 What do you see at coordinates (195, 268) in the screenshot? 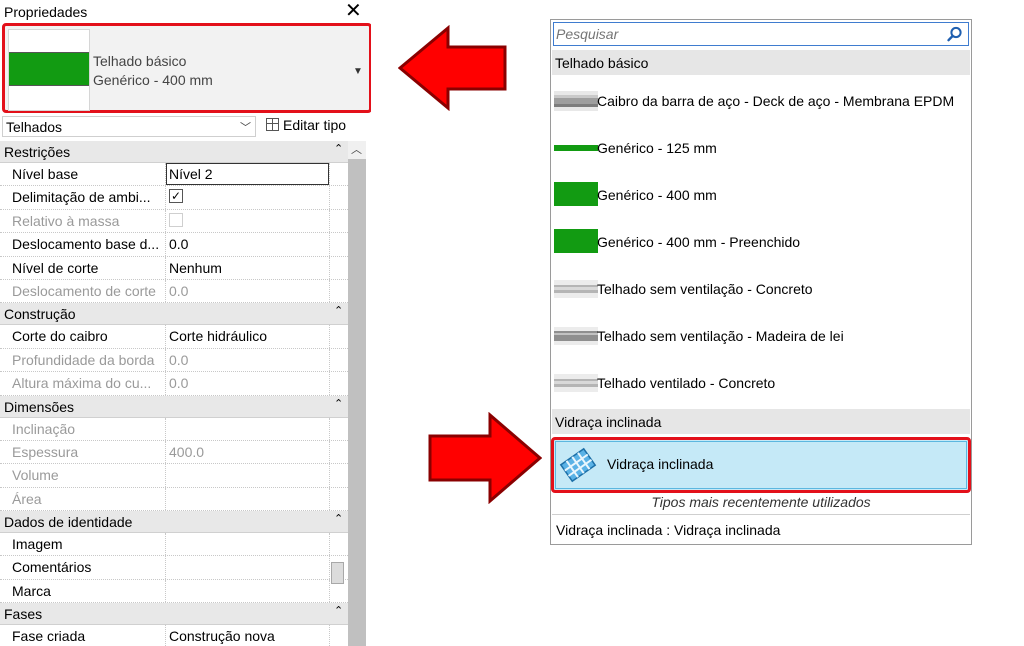
I see `property-value: Nenhum` at bounding box center [195, 268].